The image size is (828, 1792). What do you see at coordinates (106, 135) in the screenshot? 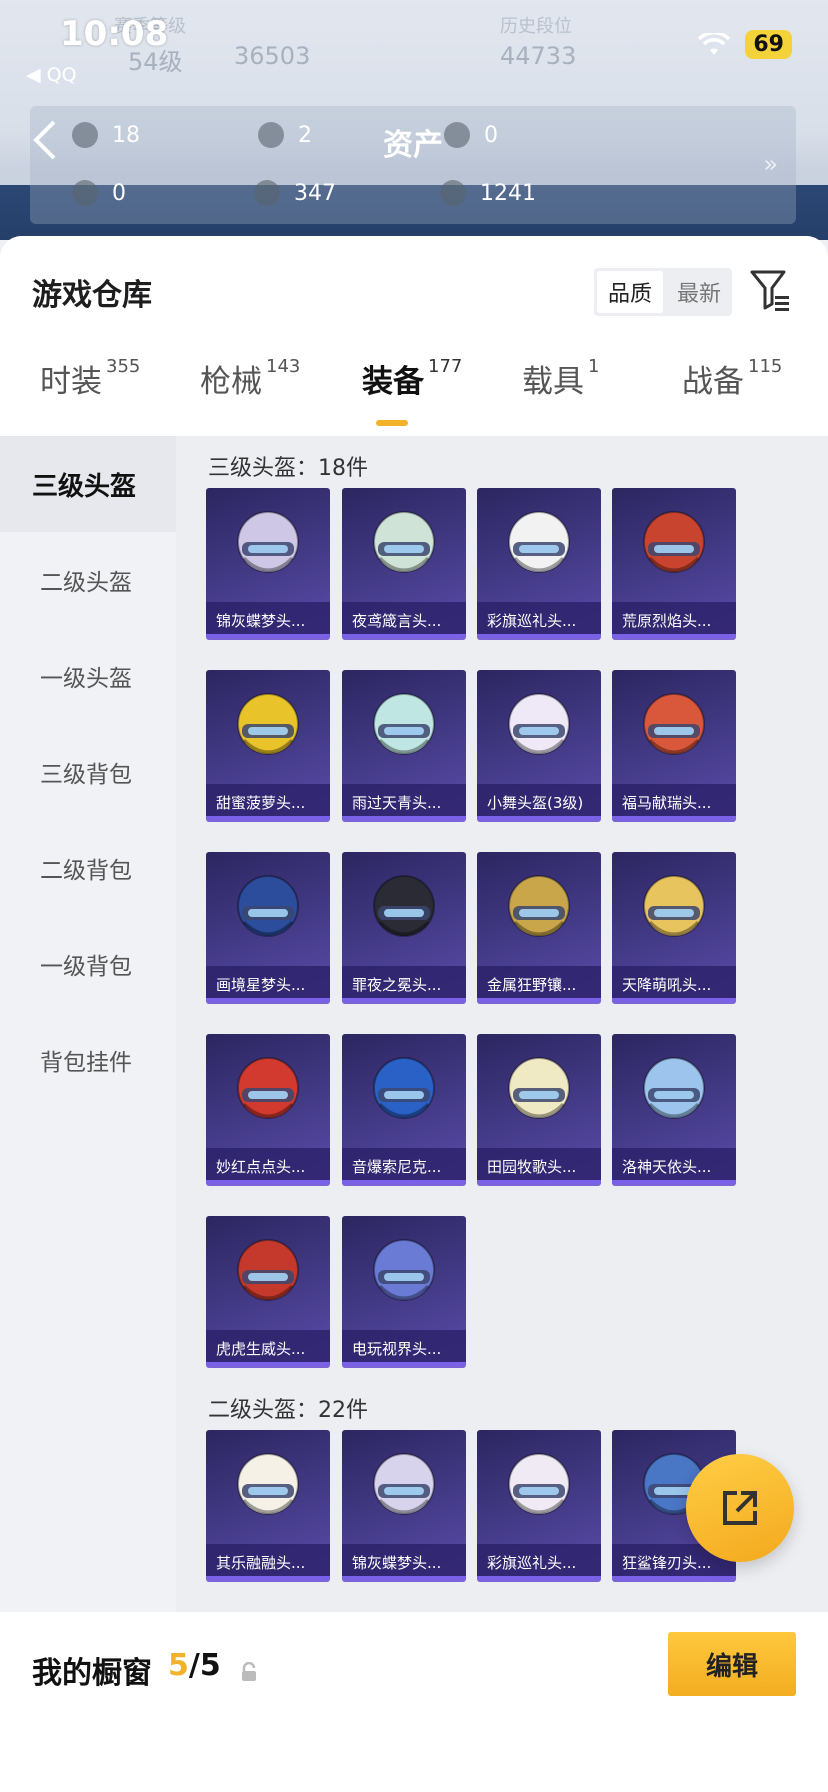
I see `asset-item: 18` at bounding box center [106, 135].